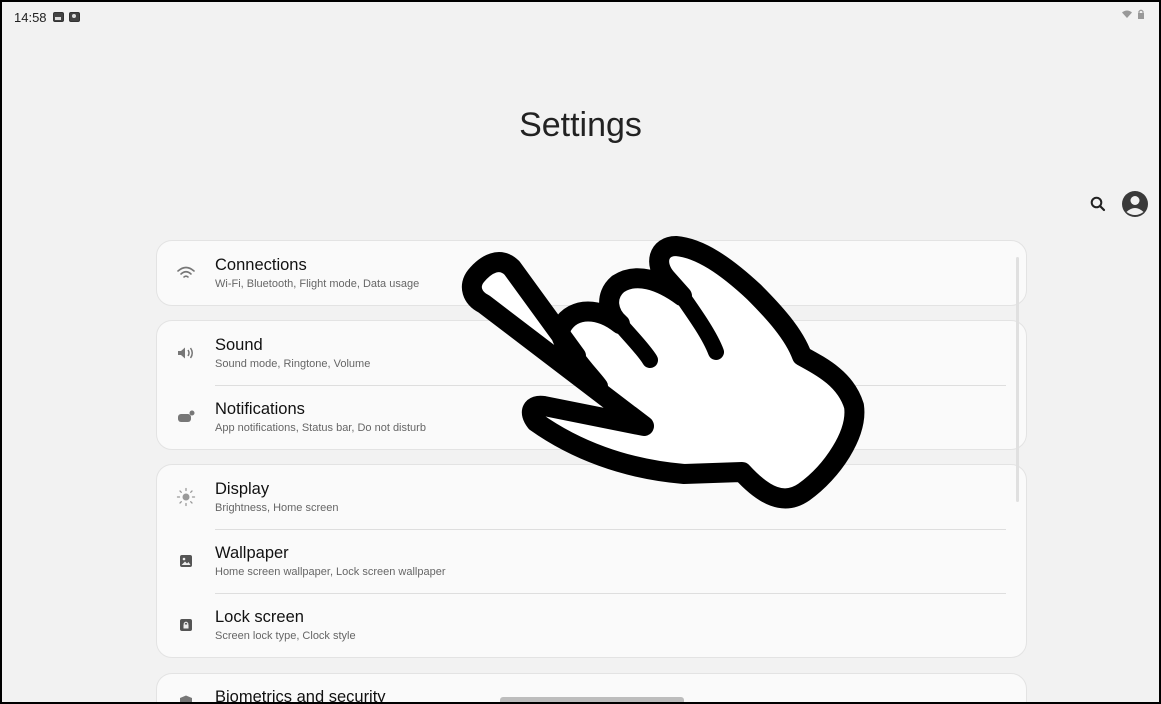  What do you see at coordinates (186, 698) in the screenshot?
I see `shield-icon` at bounding box center [186, 698].